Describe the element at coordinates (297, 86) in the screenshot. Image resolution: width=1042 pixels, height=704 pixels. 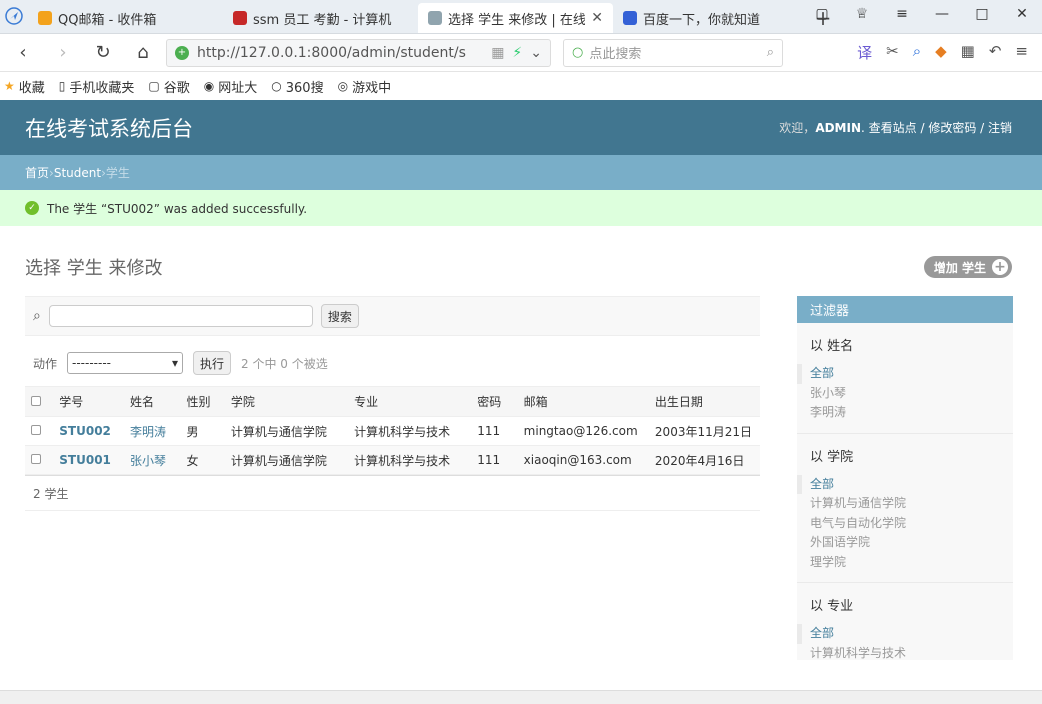
I see `bookmark-item: ○ 360搜` at that location.